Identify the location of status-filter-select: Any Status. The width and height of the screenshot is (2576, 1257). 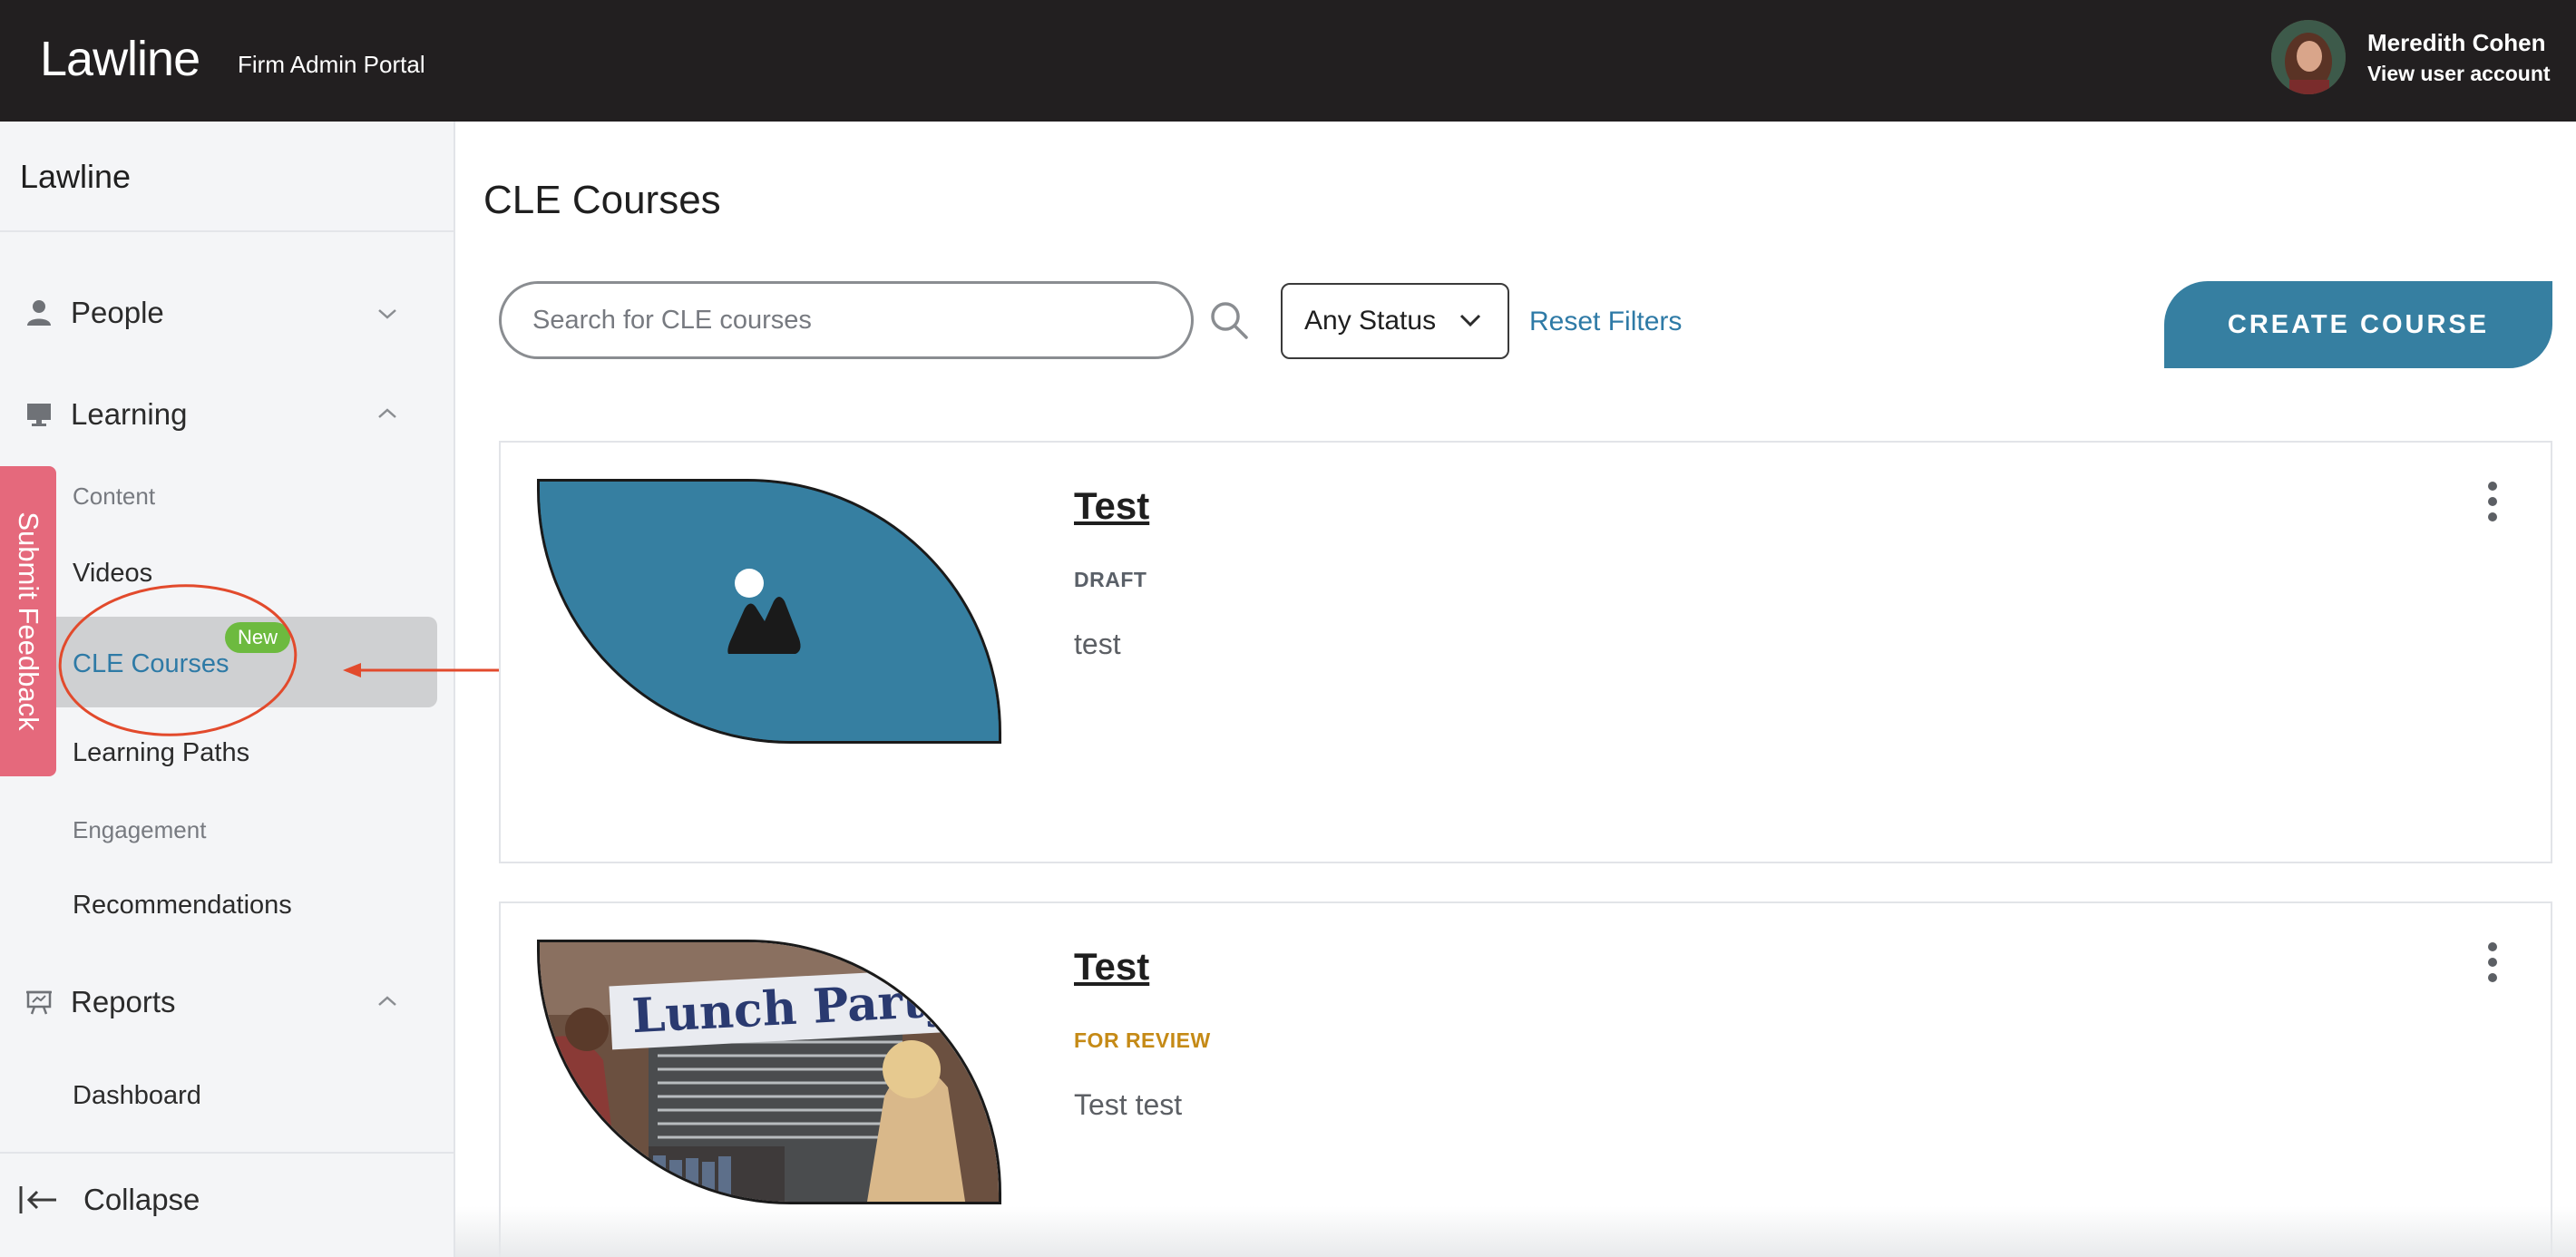
(1395, 321).